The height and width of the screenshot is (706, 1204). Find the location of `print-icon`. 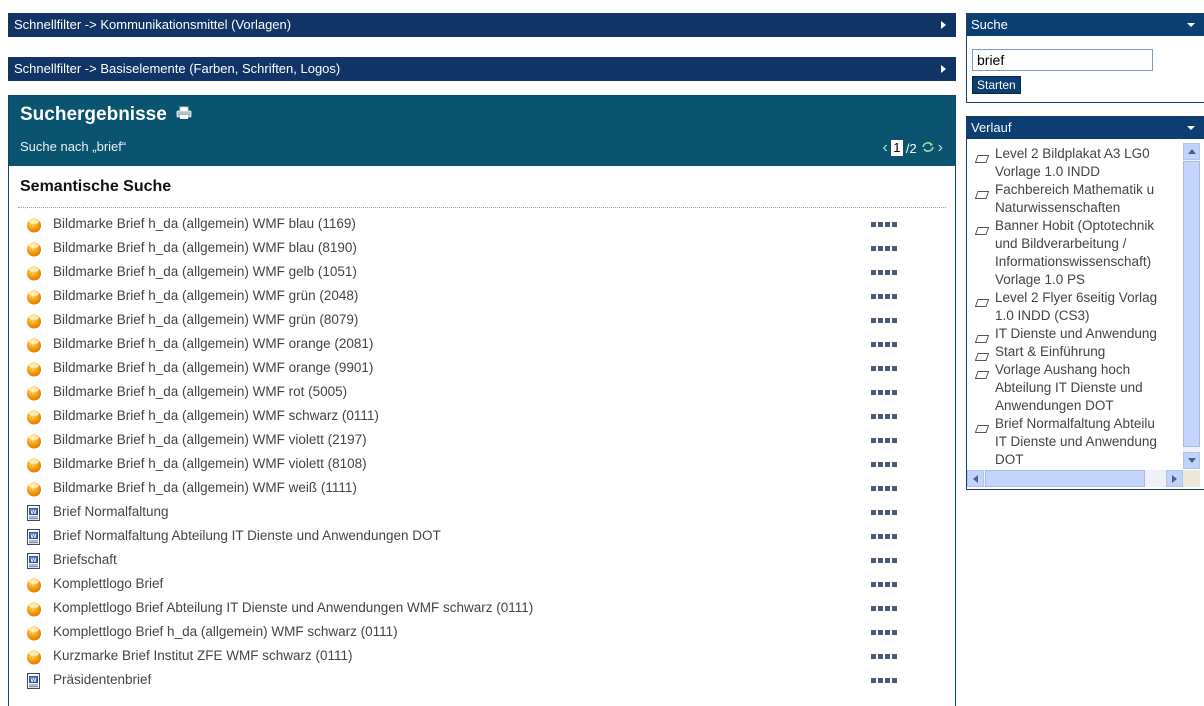

print-icon is located at coordinates (184, 115).